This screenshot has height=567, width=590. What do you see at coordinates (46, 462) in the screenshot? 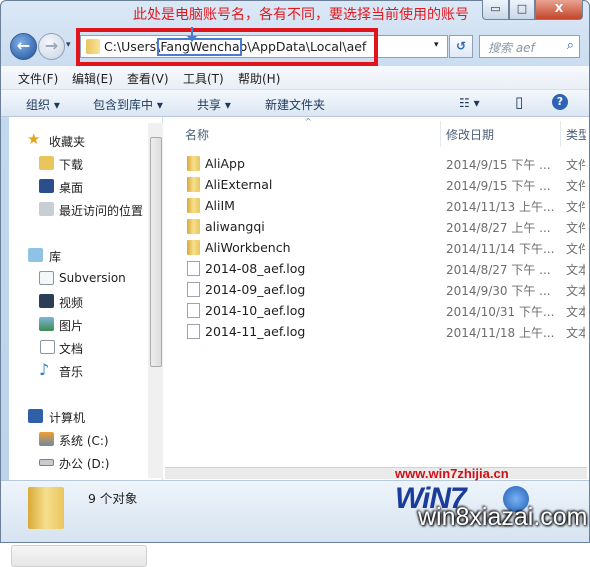
I see `drive-icon` at bounding box center [46, 462].